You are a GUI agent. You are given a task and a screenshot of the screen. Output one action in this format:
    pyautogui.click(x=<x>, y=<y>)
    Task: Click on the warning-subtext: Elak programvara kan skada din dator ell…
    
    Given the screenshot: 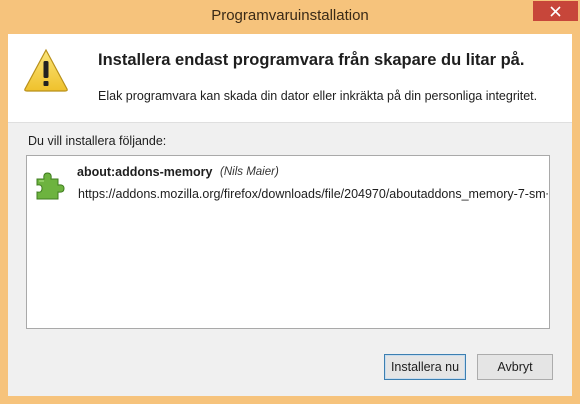 What is the action you would take?
    pyautogui.click(x=318, y=96)
    